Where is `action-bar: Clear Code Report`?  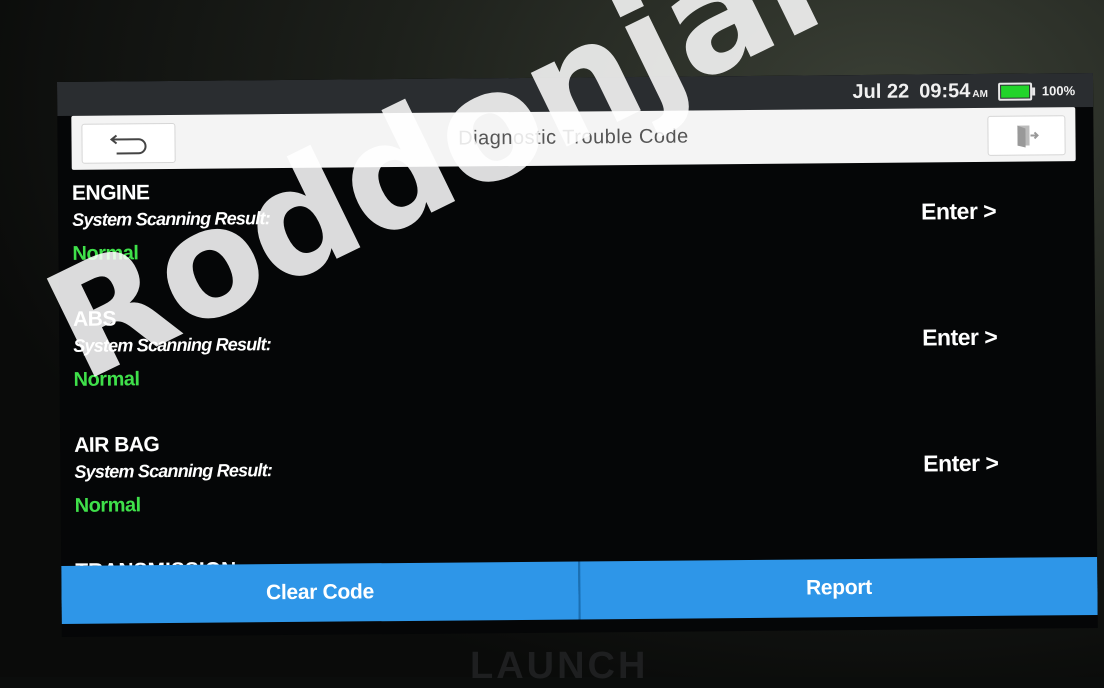 action-bar: Clear Code Report is located at coordinates (579, 590).